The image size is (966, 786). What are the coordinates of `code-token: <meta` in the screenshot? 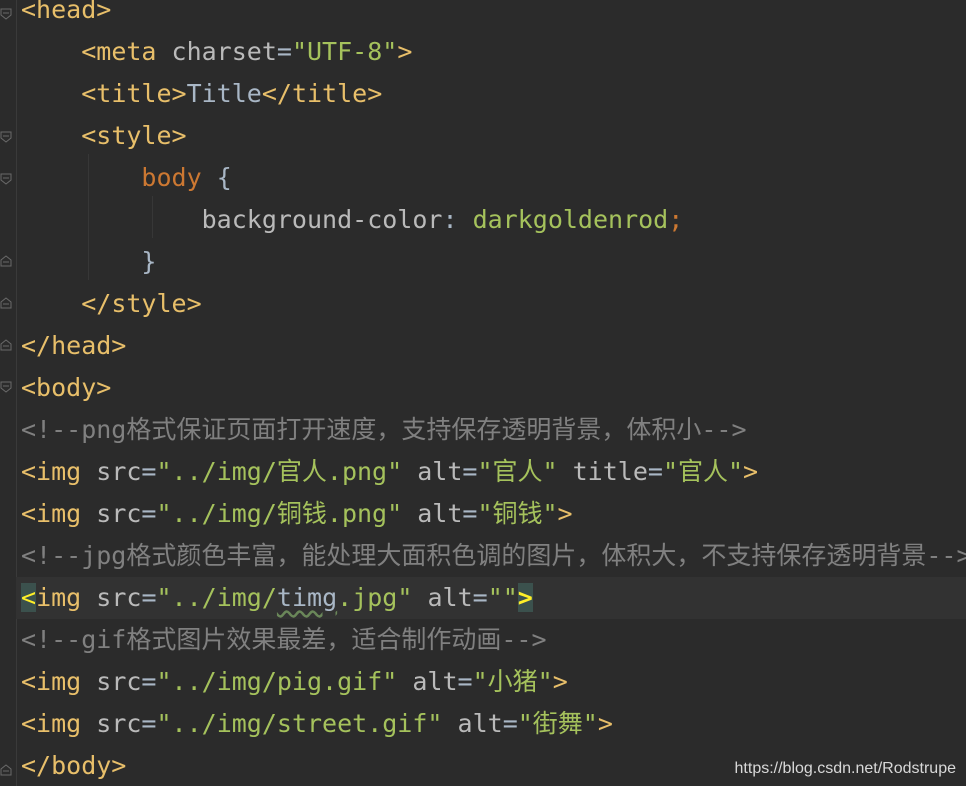 It's located at (126, 51).